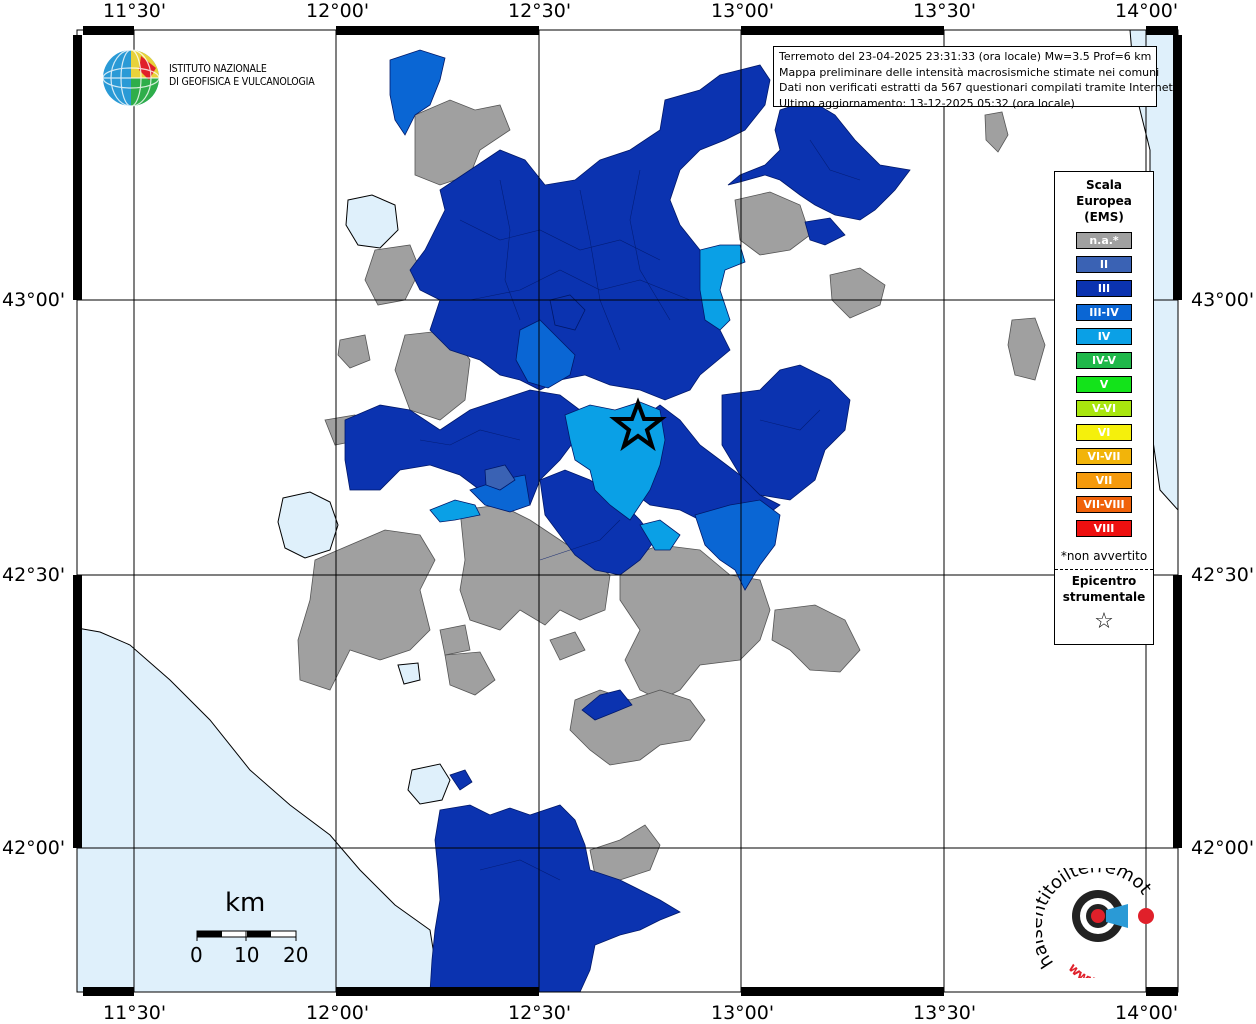 The width and height of the screenshot is (1256, 1024). What do you see at coordinates (1104, 360) in the screenshot?
I see `legend-swatch: IV-V` at bounding box center [1104, 360].